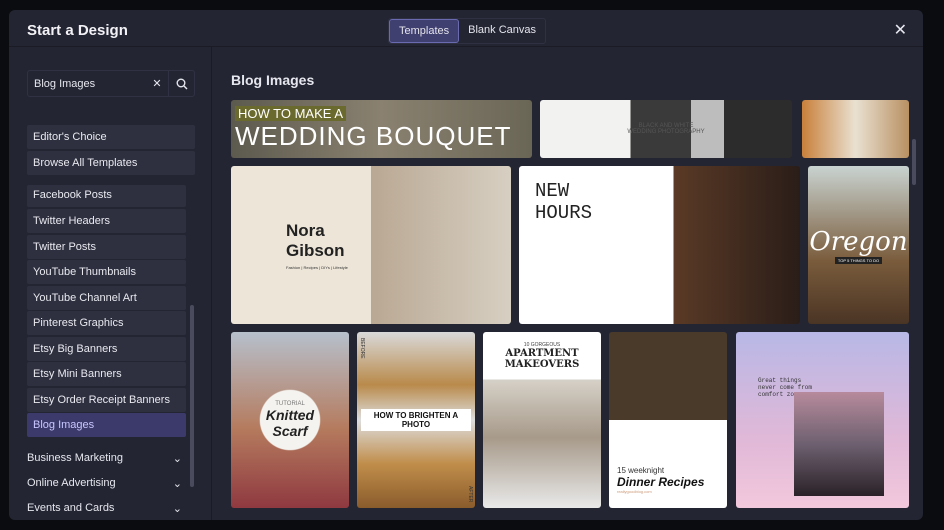 This screenshot has width=944, height=530. Describe the element at coordinates (290, 423) in the screenshot. I see `template-text: Knitted Scarf` at that location.